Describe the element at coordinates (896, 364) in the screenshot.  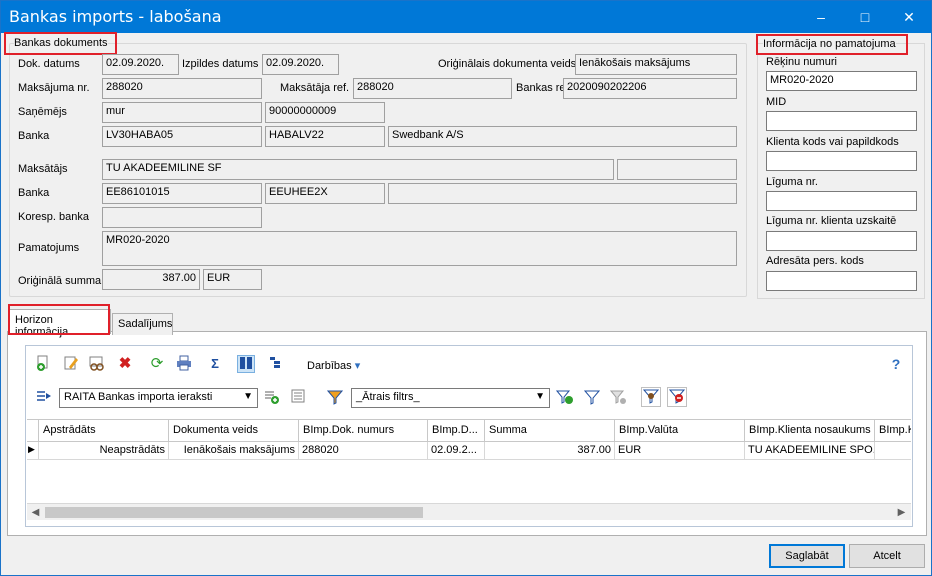
I see `help-icon: ?` at that location.